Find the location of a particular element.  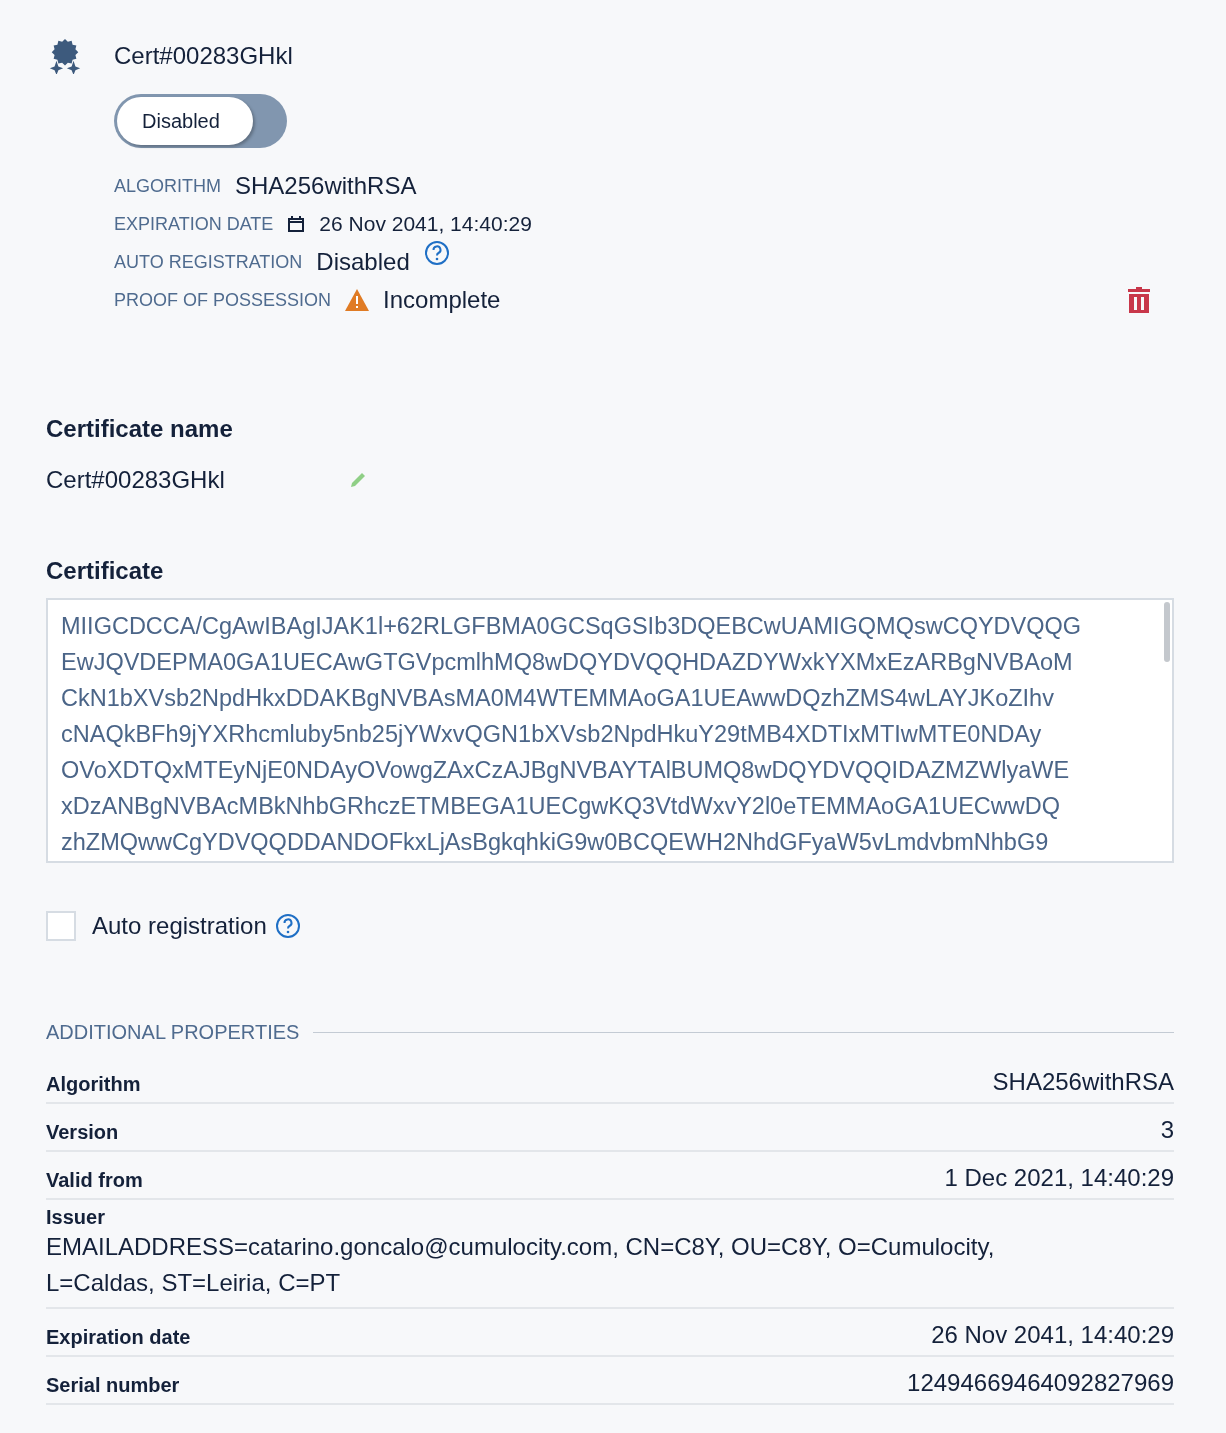

calendar-icon is located at coordinates (296, 224).